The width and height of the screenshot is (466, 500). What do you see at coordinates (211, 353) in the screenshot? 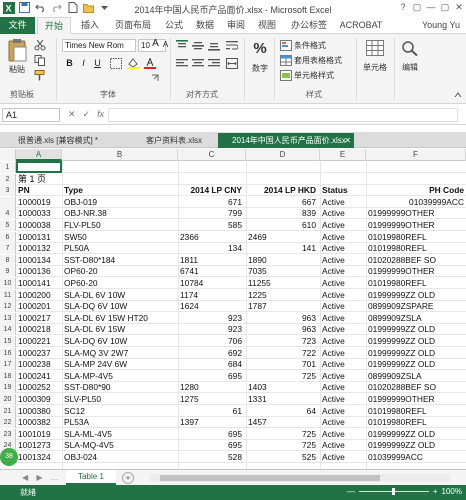
I see `table-cell-c: 692` at bounding box center [211, 353].